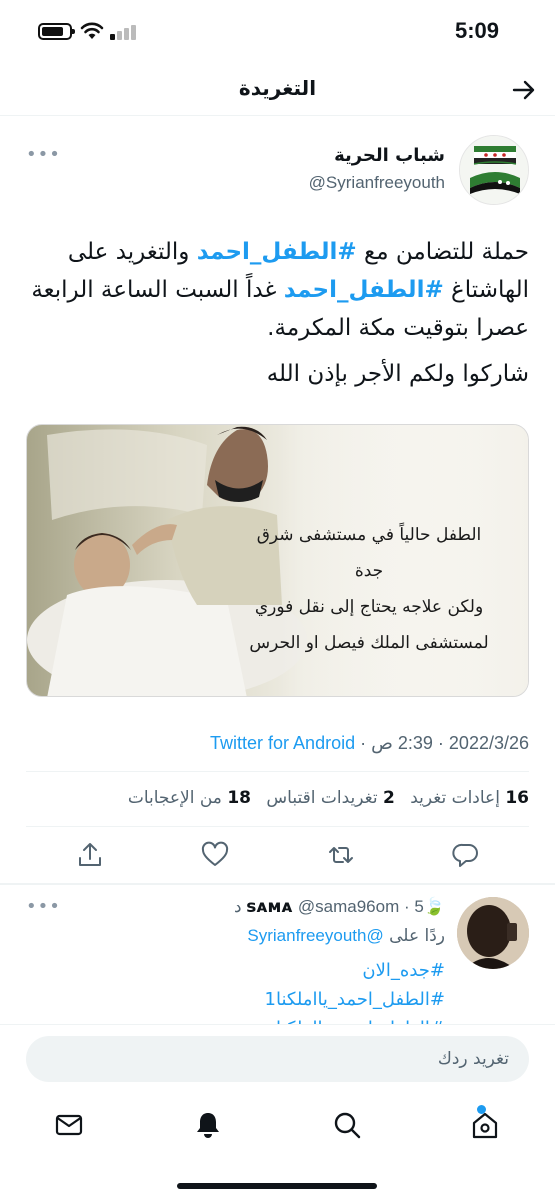 This screenshot has height=1200, width=555. What do you see at coordinates (282, 743) in the screenshot?
I see `tweet-source-link: Twitter for Android` at bounding box center [282, 743].